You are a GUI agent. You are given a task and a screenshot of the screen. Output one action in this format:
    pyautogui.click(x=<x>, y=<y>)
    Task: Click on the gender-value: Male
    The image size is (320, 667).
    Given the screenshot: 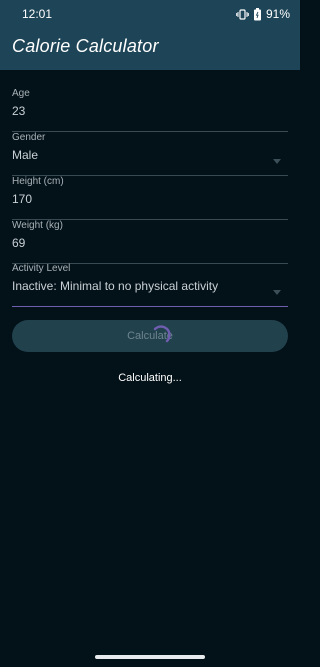 What is the action you would take?
    pyautogui.click(x=25, y=155)
    